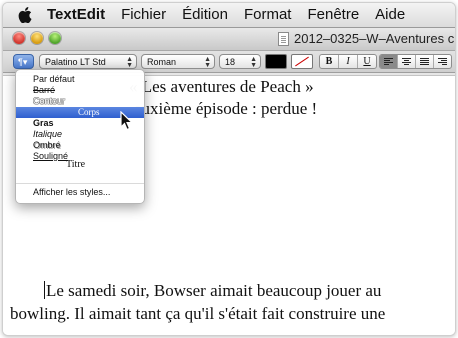 This screenshot has width=458, height=338. I want to click on menu-separator, so click(80, 183).